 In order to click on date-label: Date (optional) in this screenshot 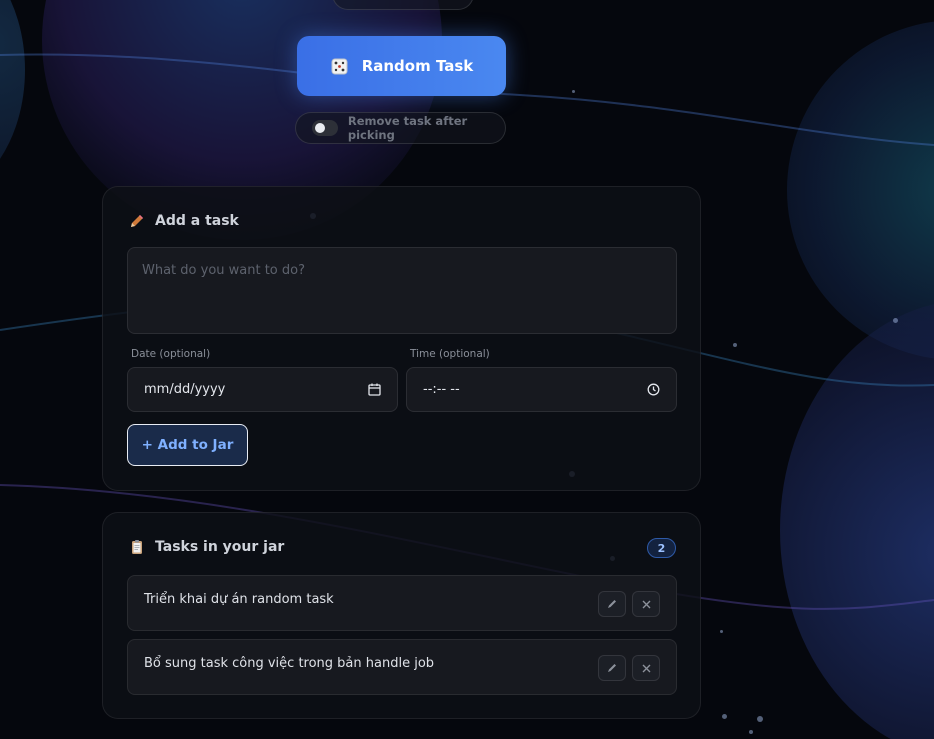, I will do `click(171, 354)`.